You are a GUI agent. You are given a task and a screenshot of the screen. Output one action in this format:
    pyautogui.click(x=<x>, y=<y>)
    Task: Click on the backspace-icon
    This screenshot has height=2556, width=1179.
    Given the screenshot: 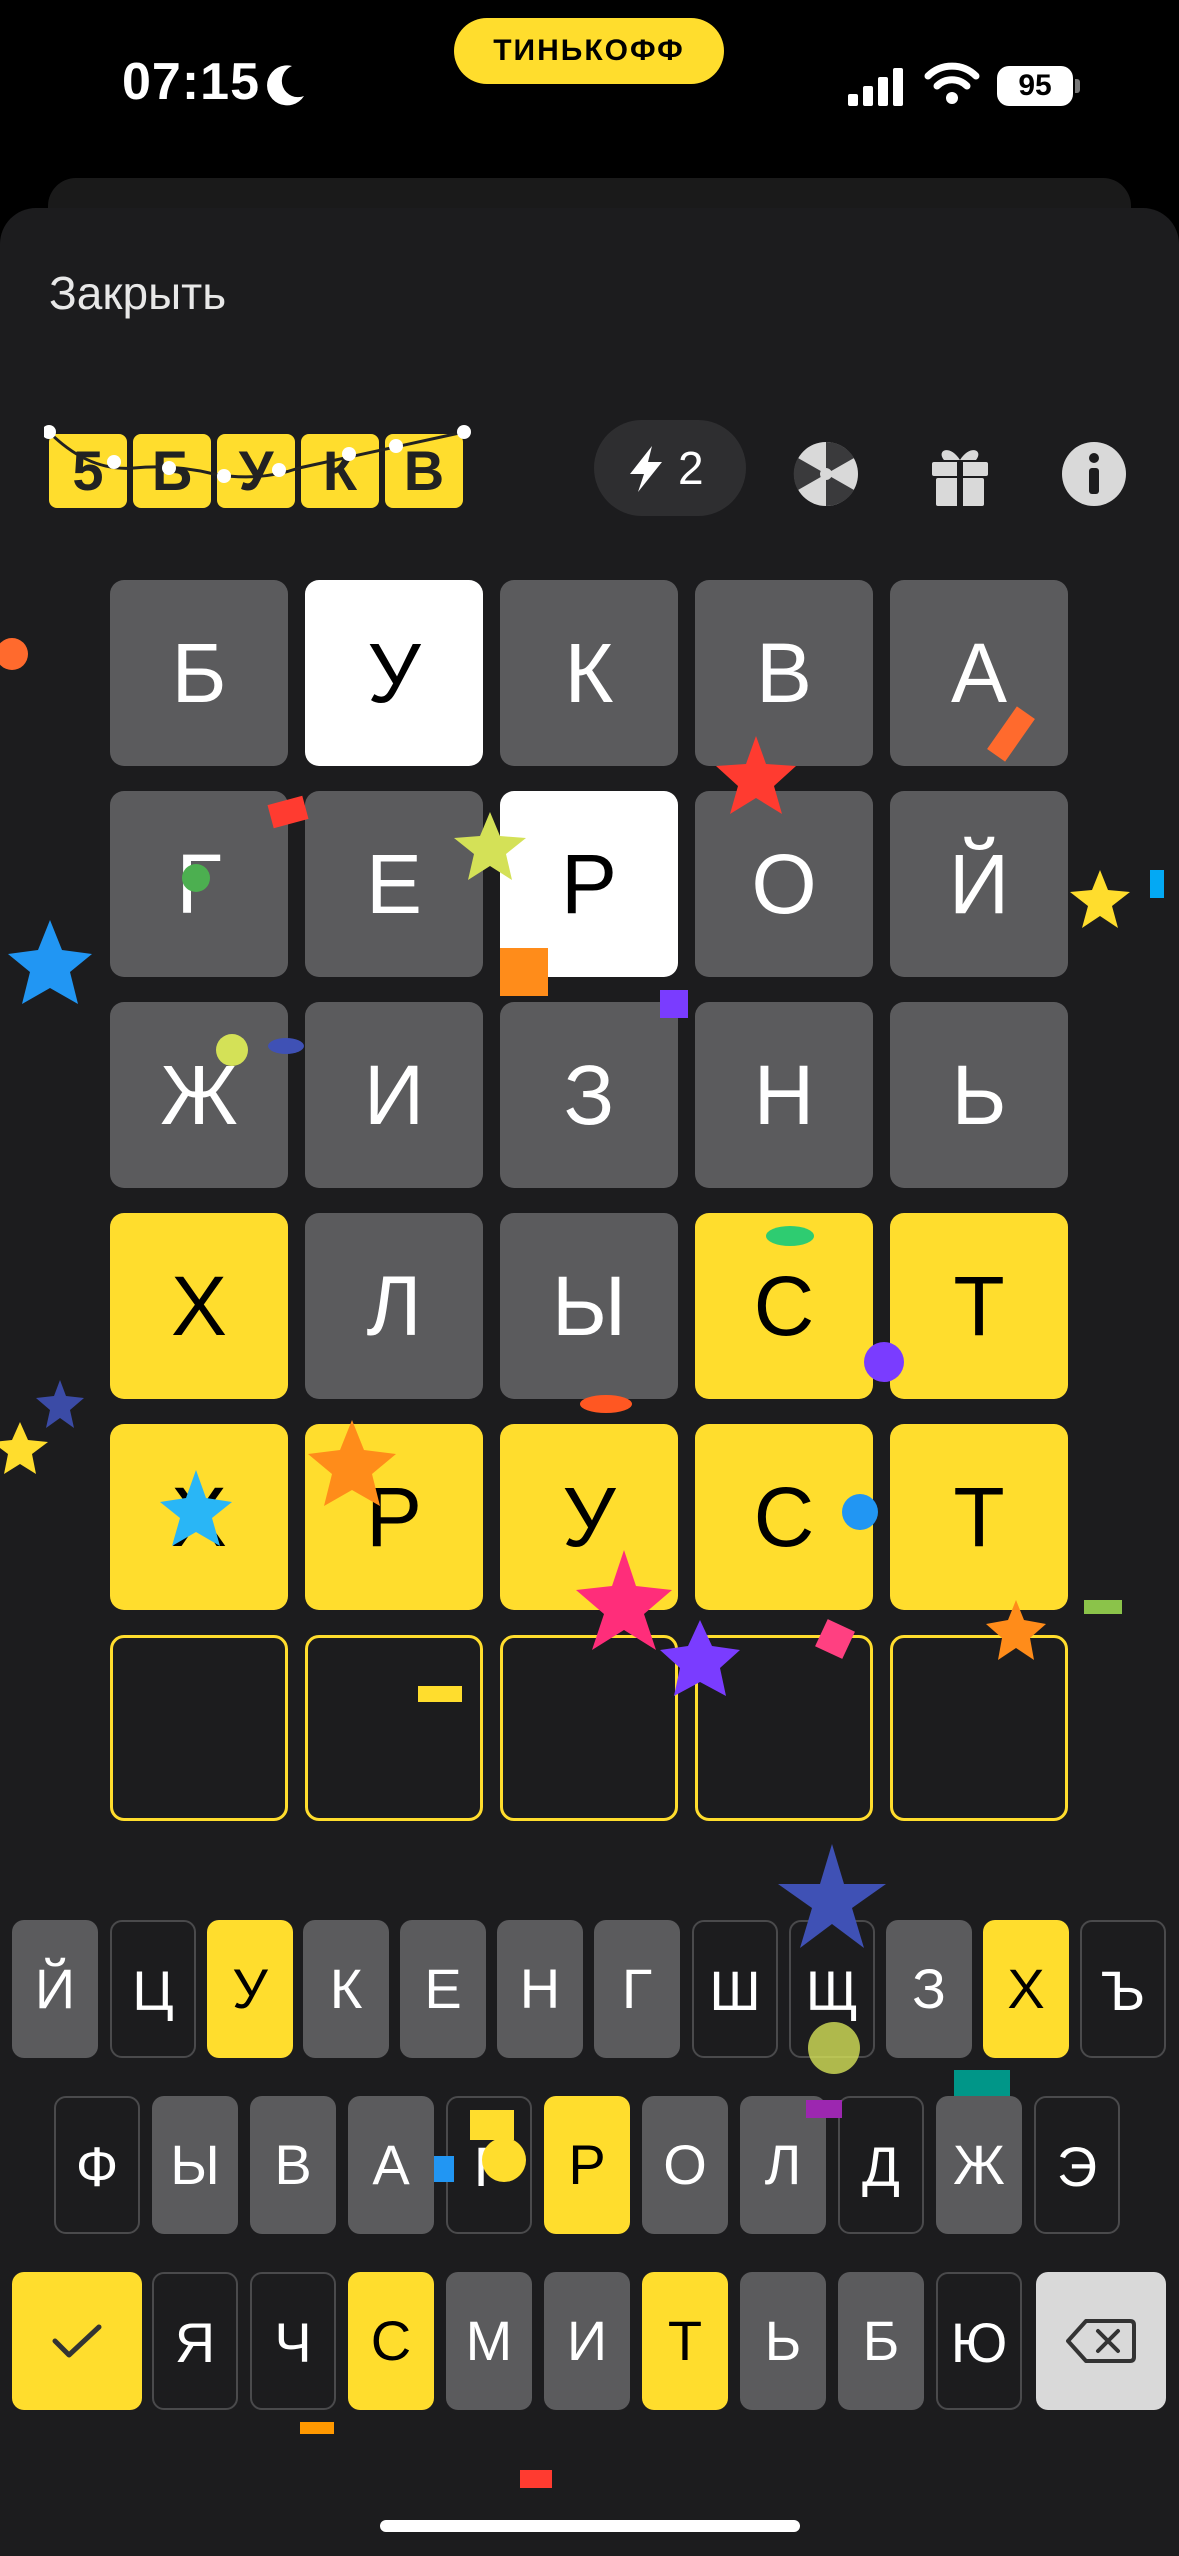 What is the action you would take?
    pyautogui.click(x=1101, y=2341)
    